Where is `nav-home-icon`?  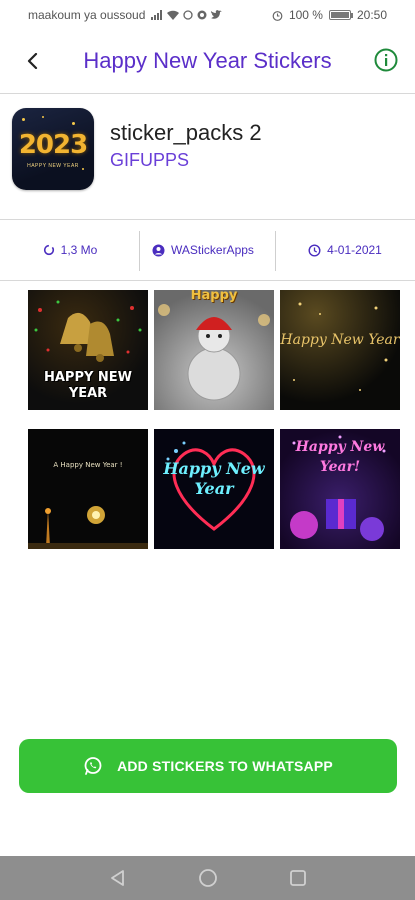 nav-home-icon is located at coordinates (208, 878).